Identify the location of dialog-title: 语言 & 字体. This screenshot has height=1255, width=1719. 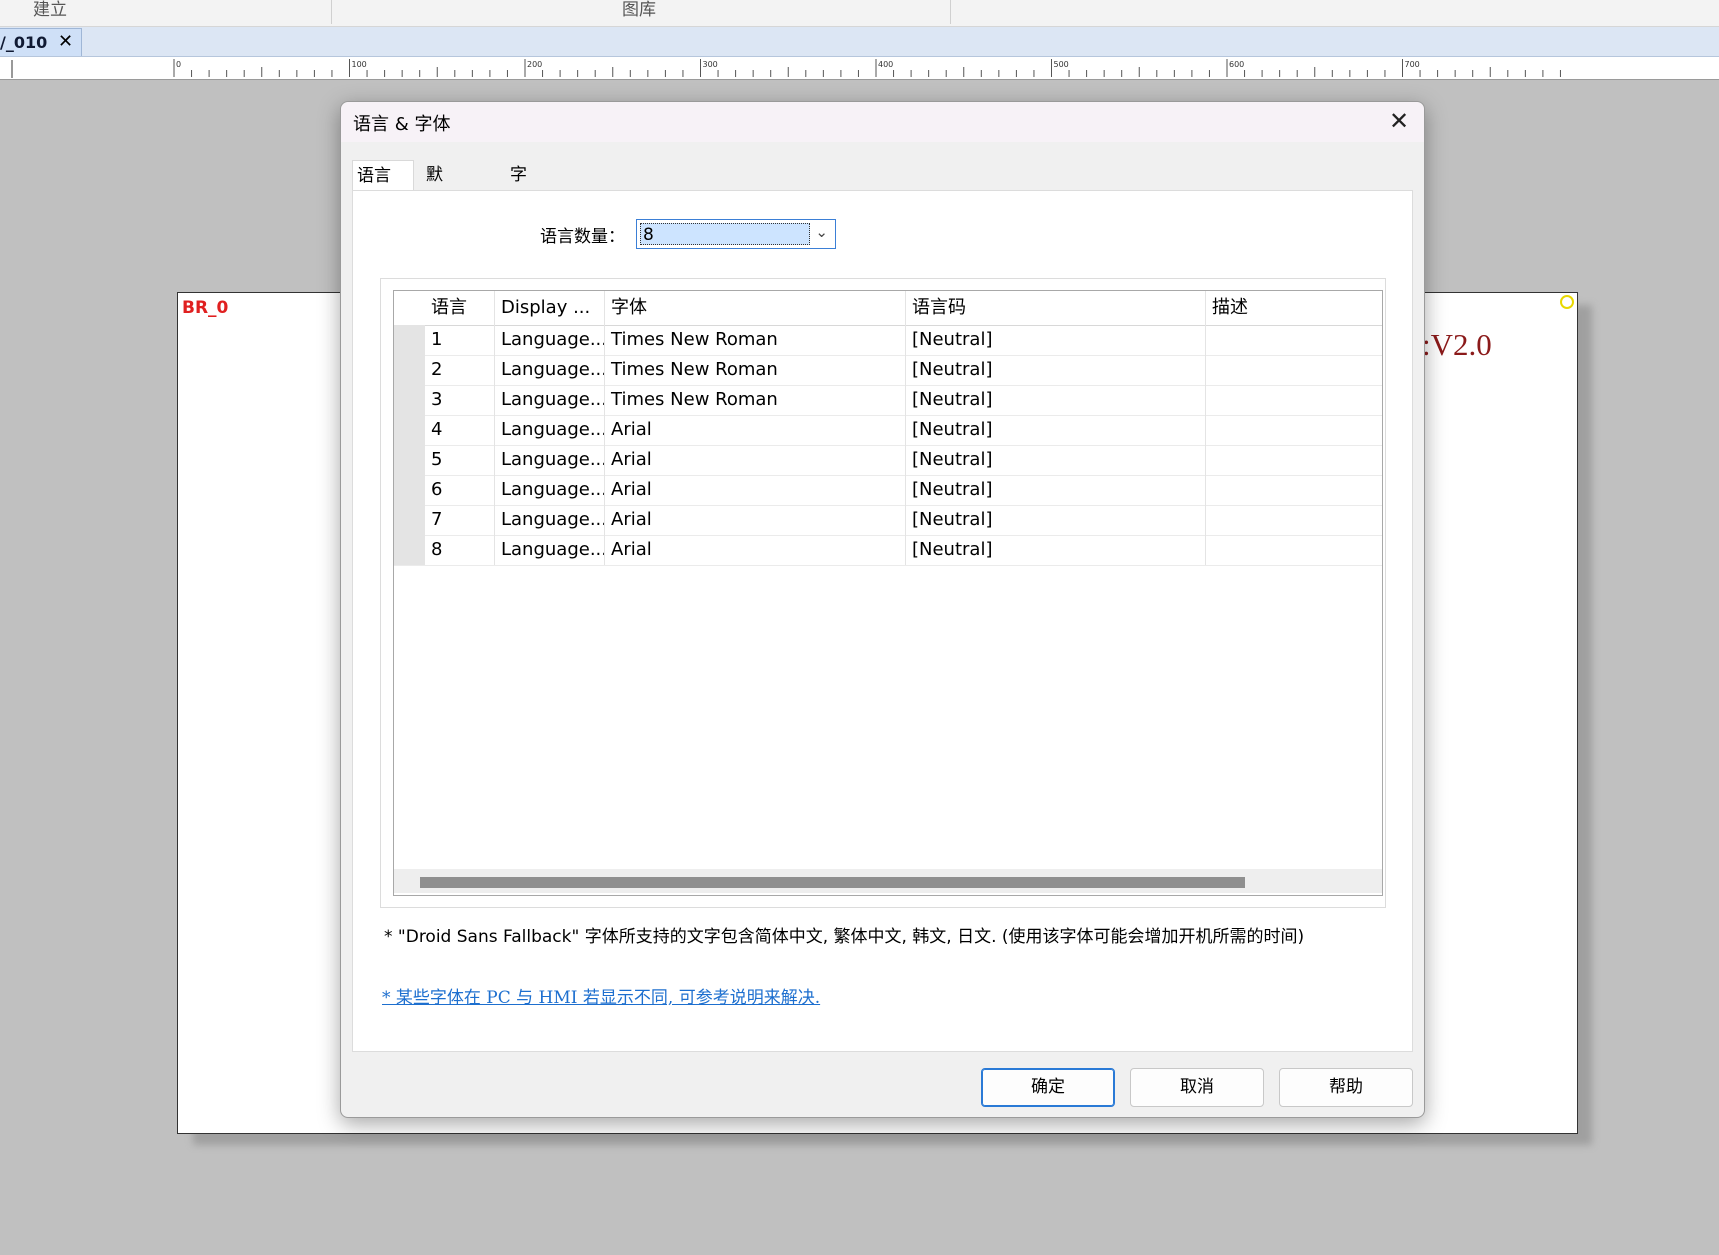
(402, 124).